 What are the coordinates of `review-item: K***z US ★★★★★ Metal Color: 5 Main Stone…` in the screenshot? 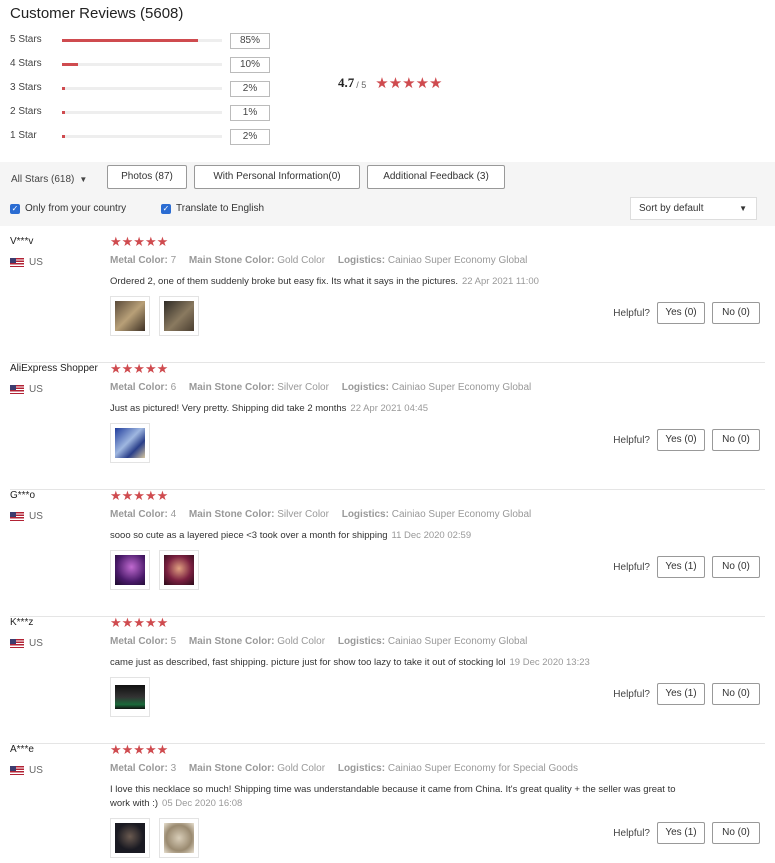 It's located at (387, 679).